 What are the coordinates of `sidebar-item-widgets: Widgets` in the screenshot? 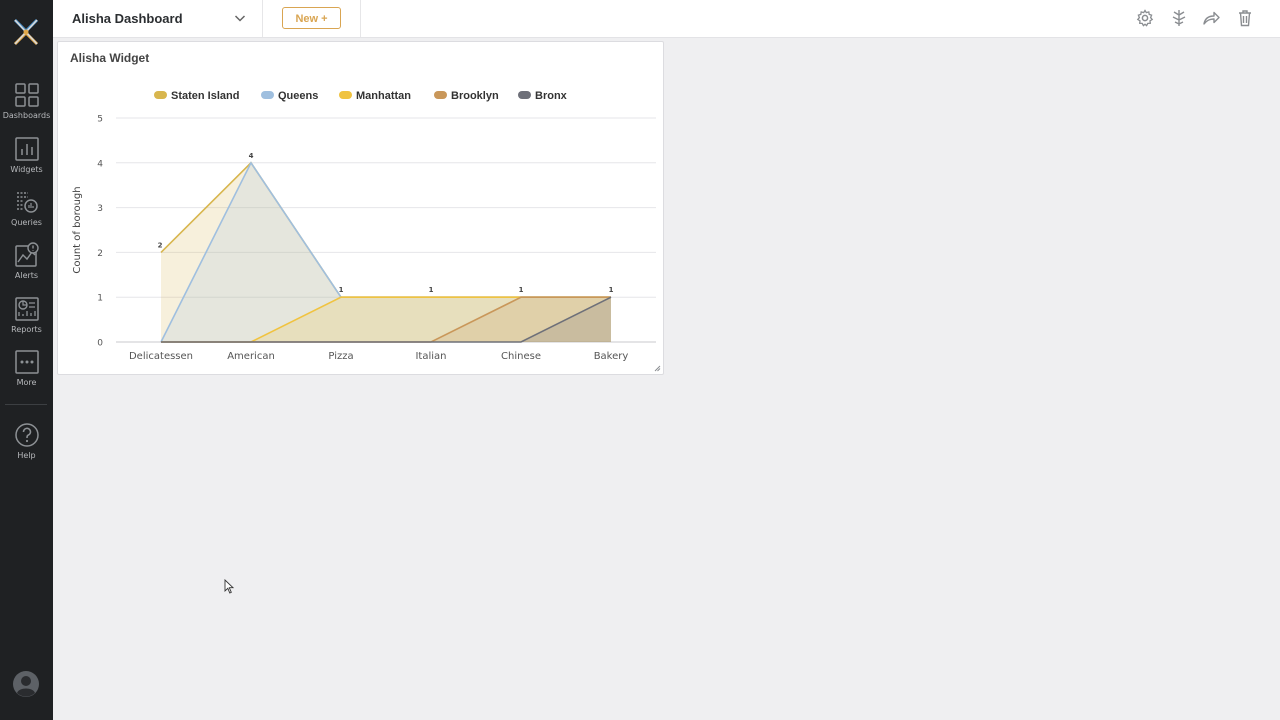 It's located at (26, 161).